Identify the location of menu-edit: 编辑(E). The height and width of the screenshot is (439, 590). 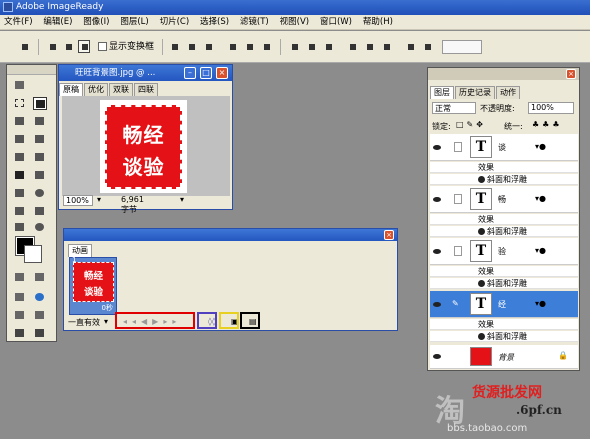
(57, 22).